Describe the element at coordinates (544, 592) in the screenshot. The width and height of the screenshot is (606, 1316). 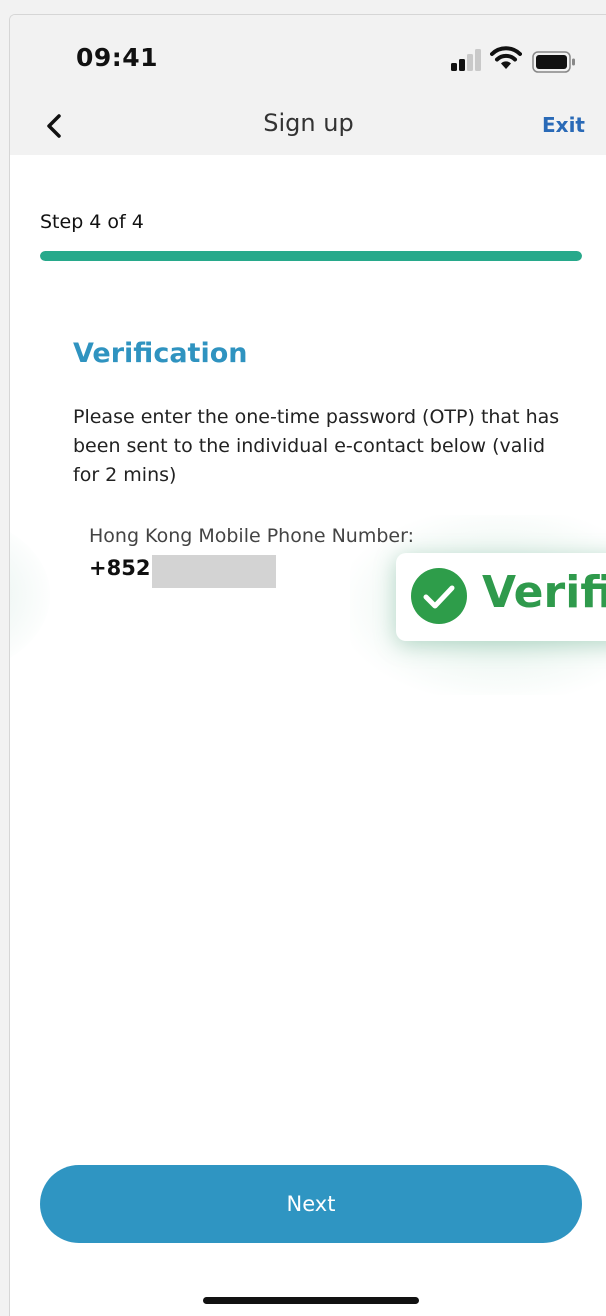
I see `verified-toast-text: Verifie` at that location.